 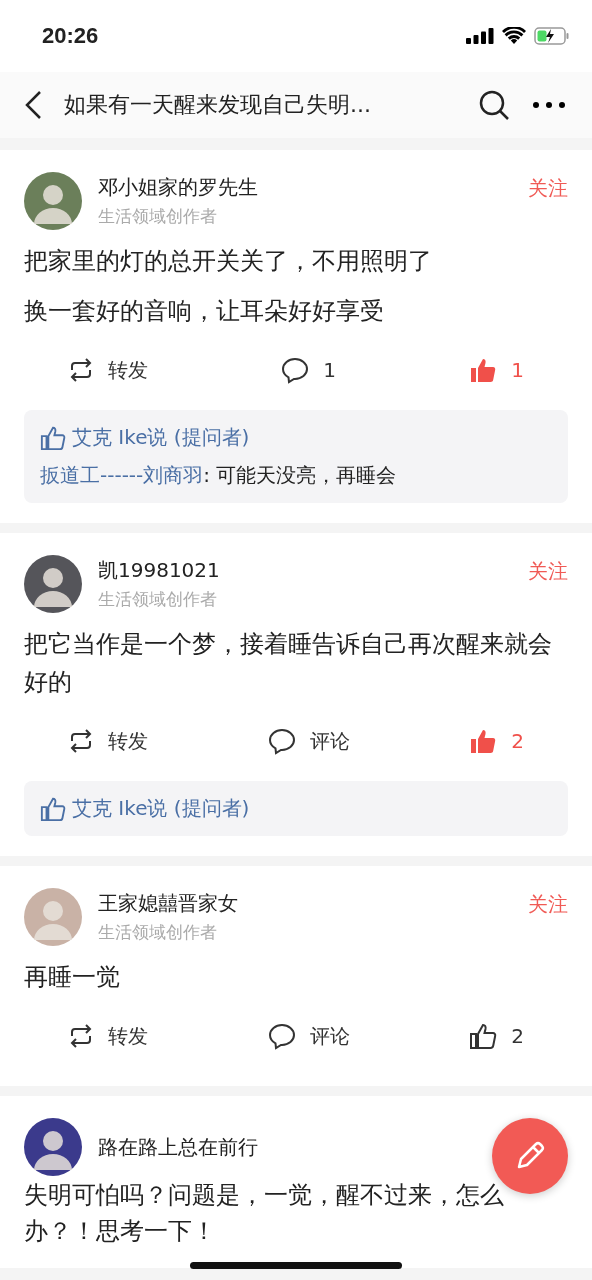 What do you see at coordinates (494, 105) in the screenshot?
I see `search-icon` at bounding box center [494, 105].